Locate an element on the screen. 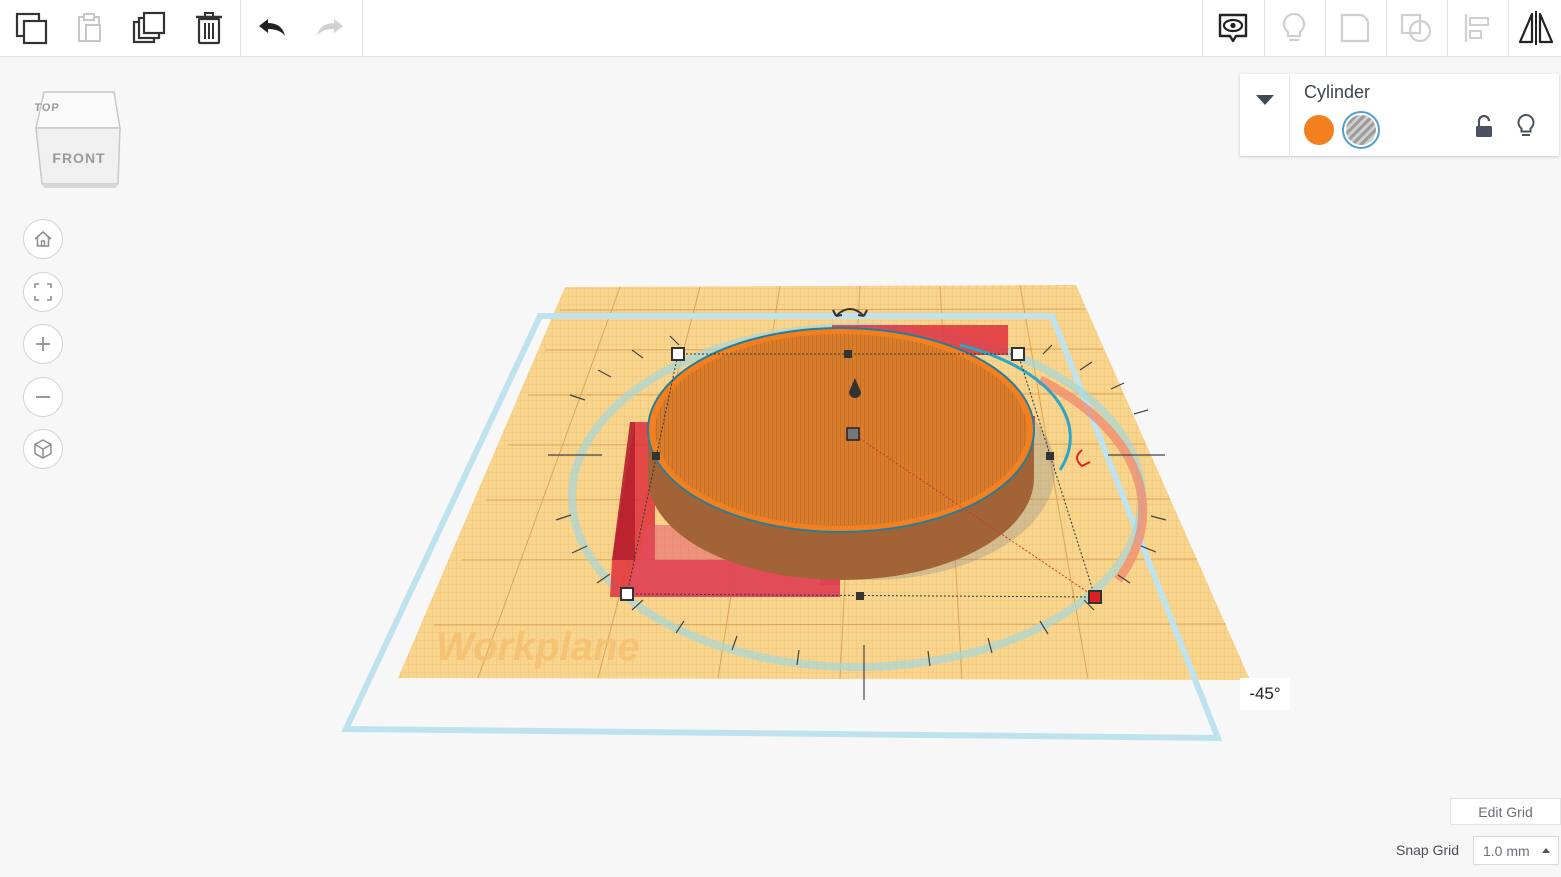 The width and height of the screenshot is (1561, 877). home-view-button is located at coordinates (43, 239).